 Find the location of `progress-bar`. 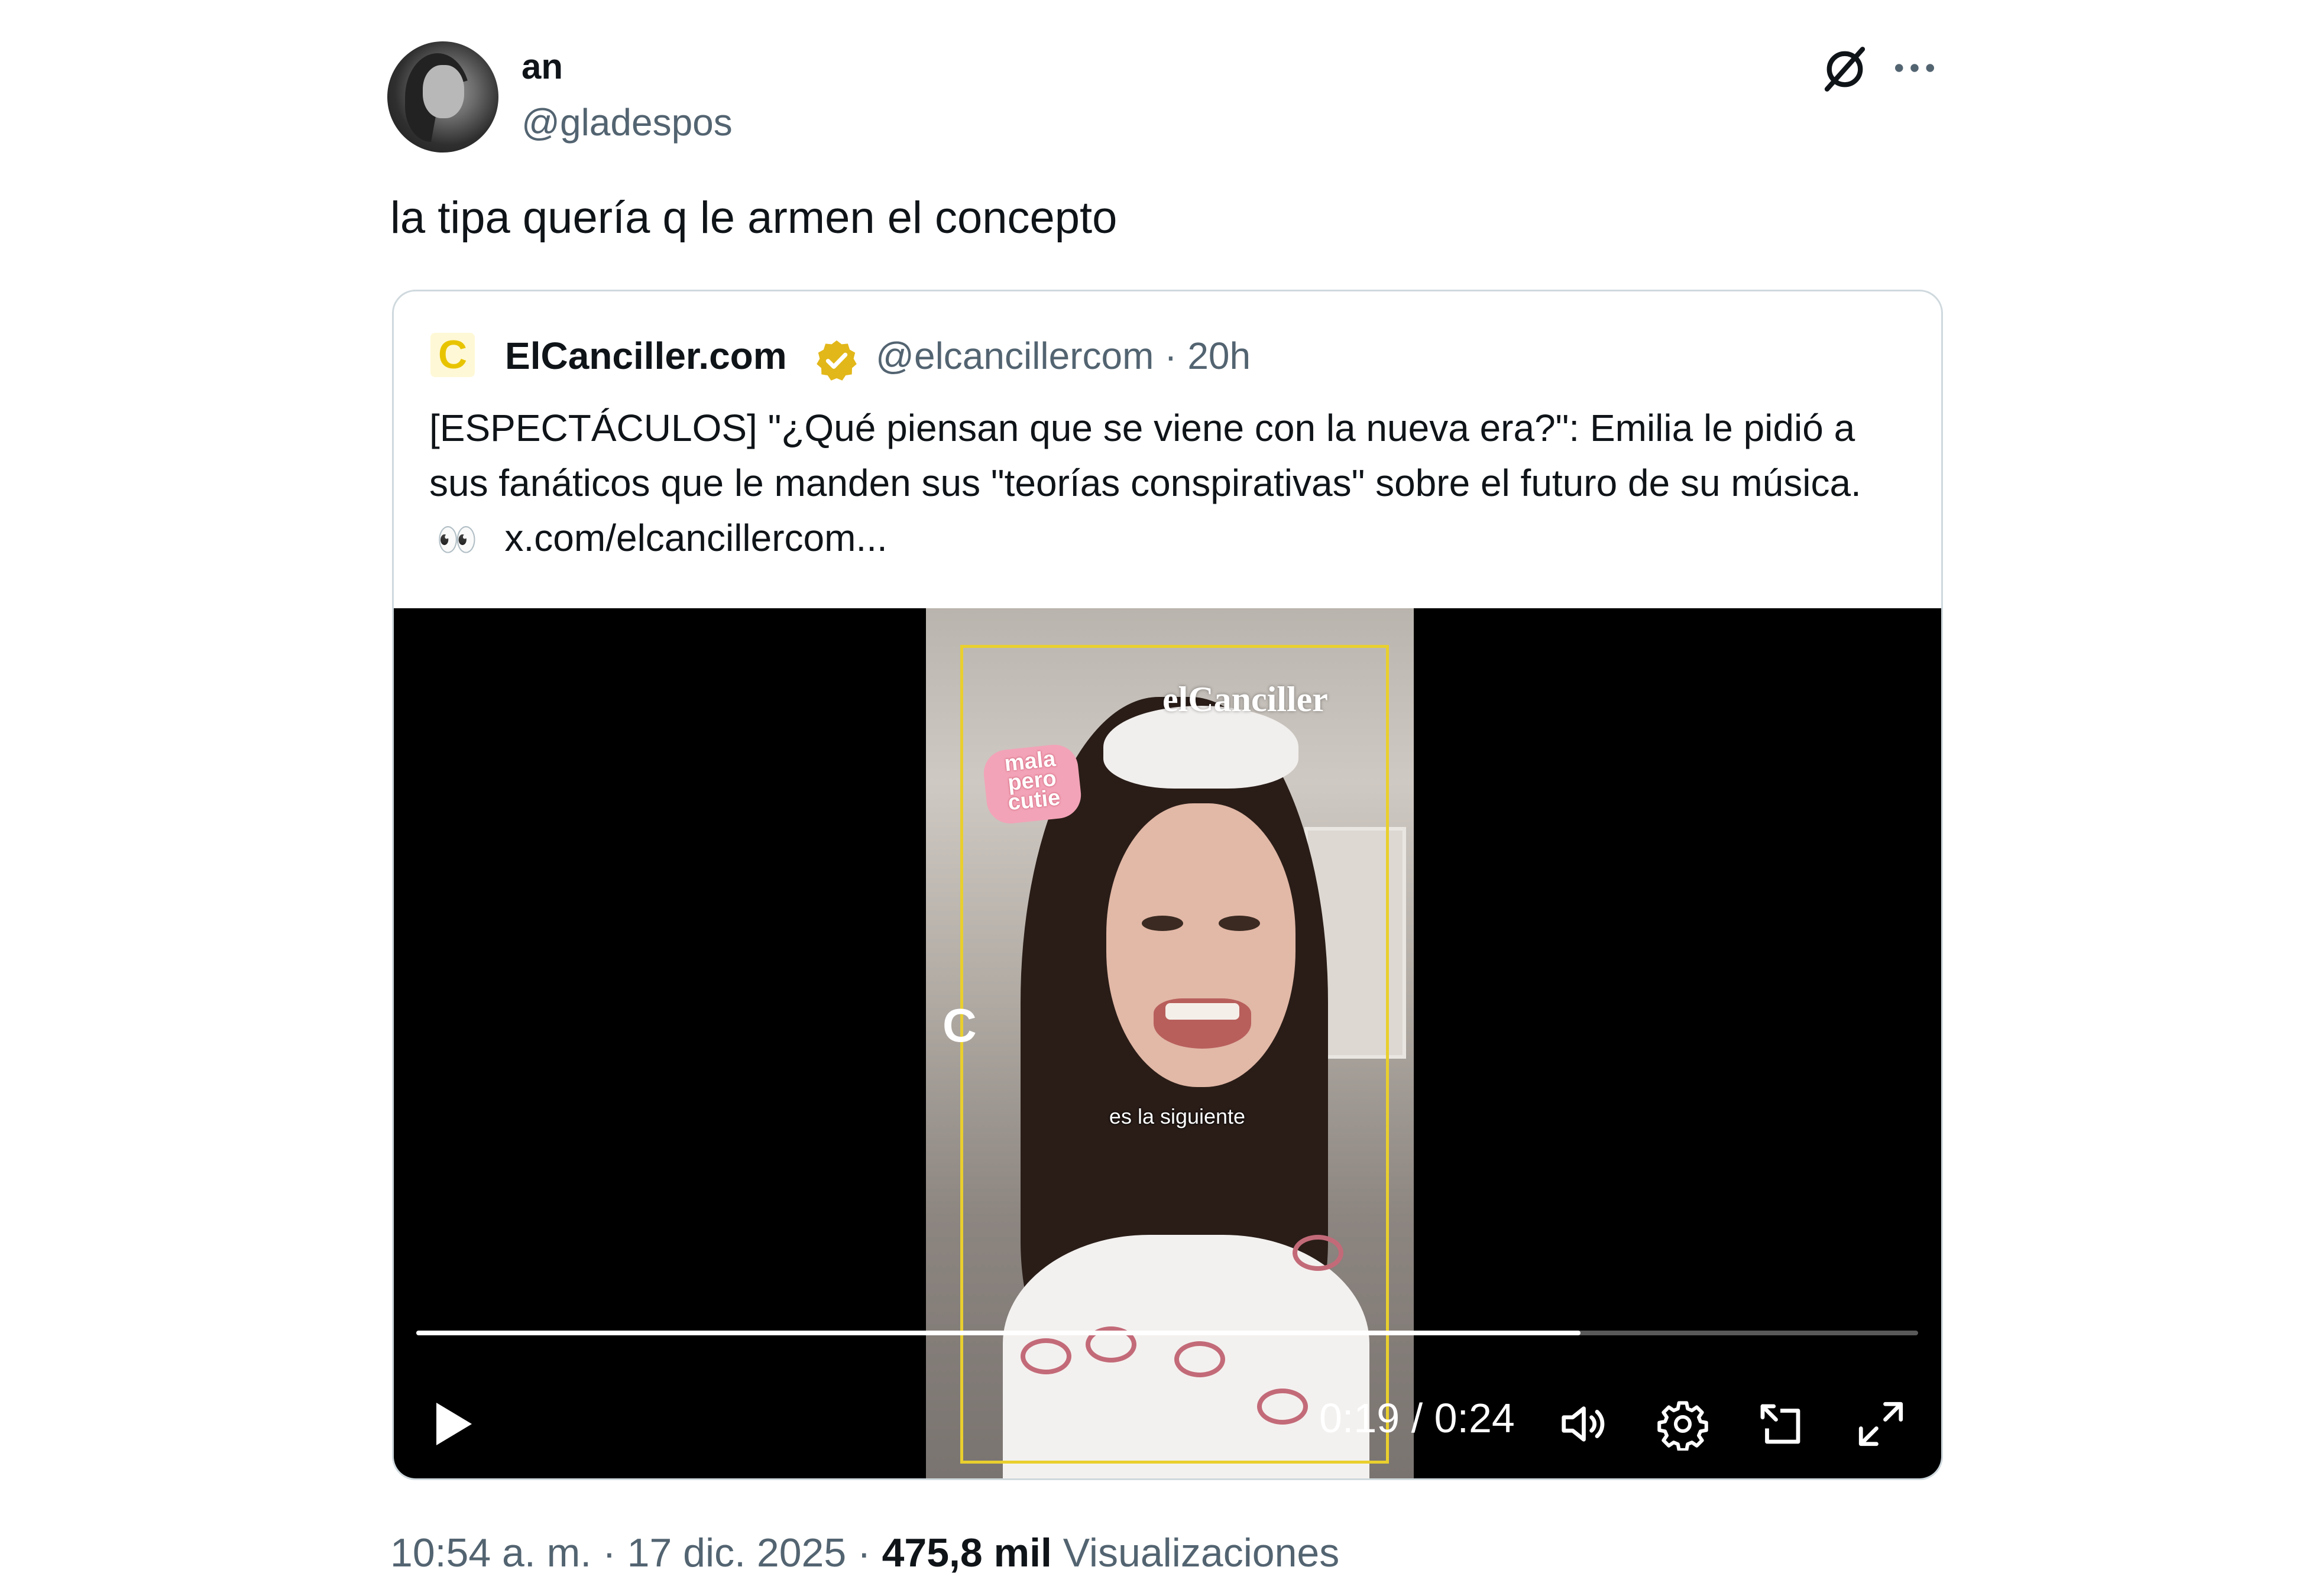

progress-bar is located at coordinates (1167, 1333).